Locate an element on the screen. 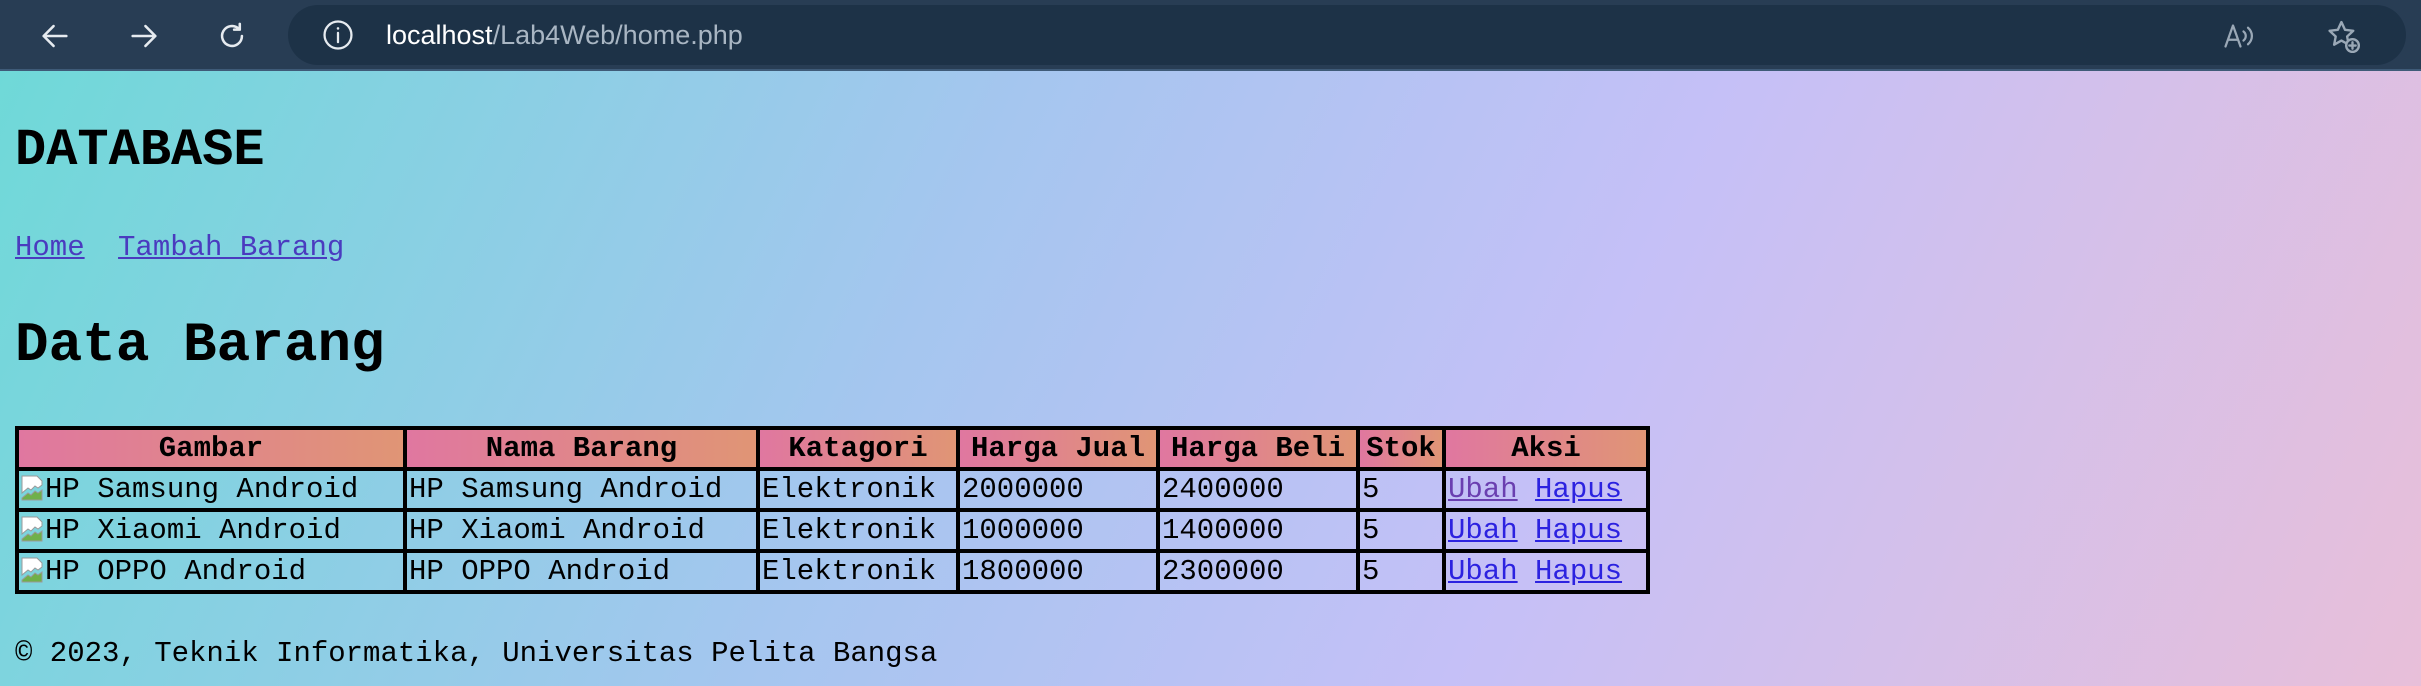 This screenshot has width=2421, height=686. refresh-button is located at coordinates (232, 36).